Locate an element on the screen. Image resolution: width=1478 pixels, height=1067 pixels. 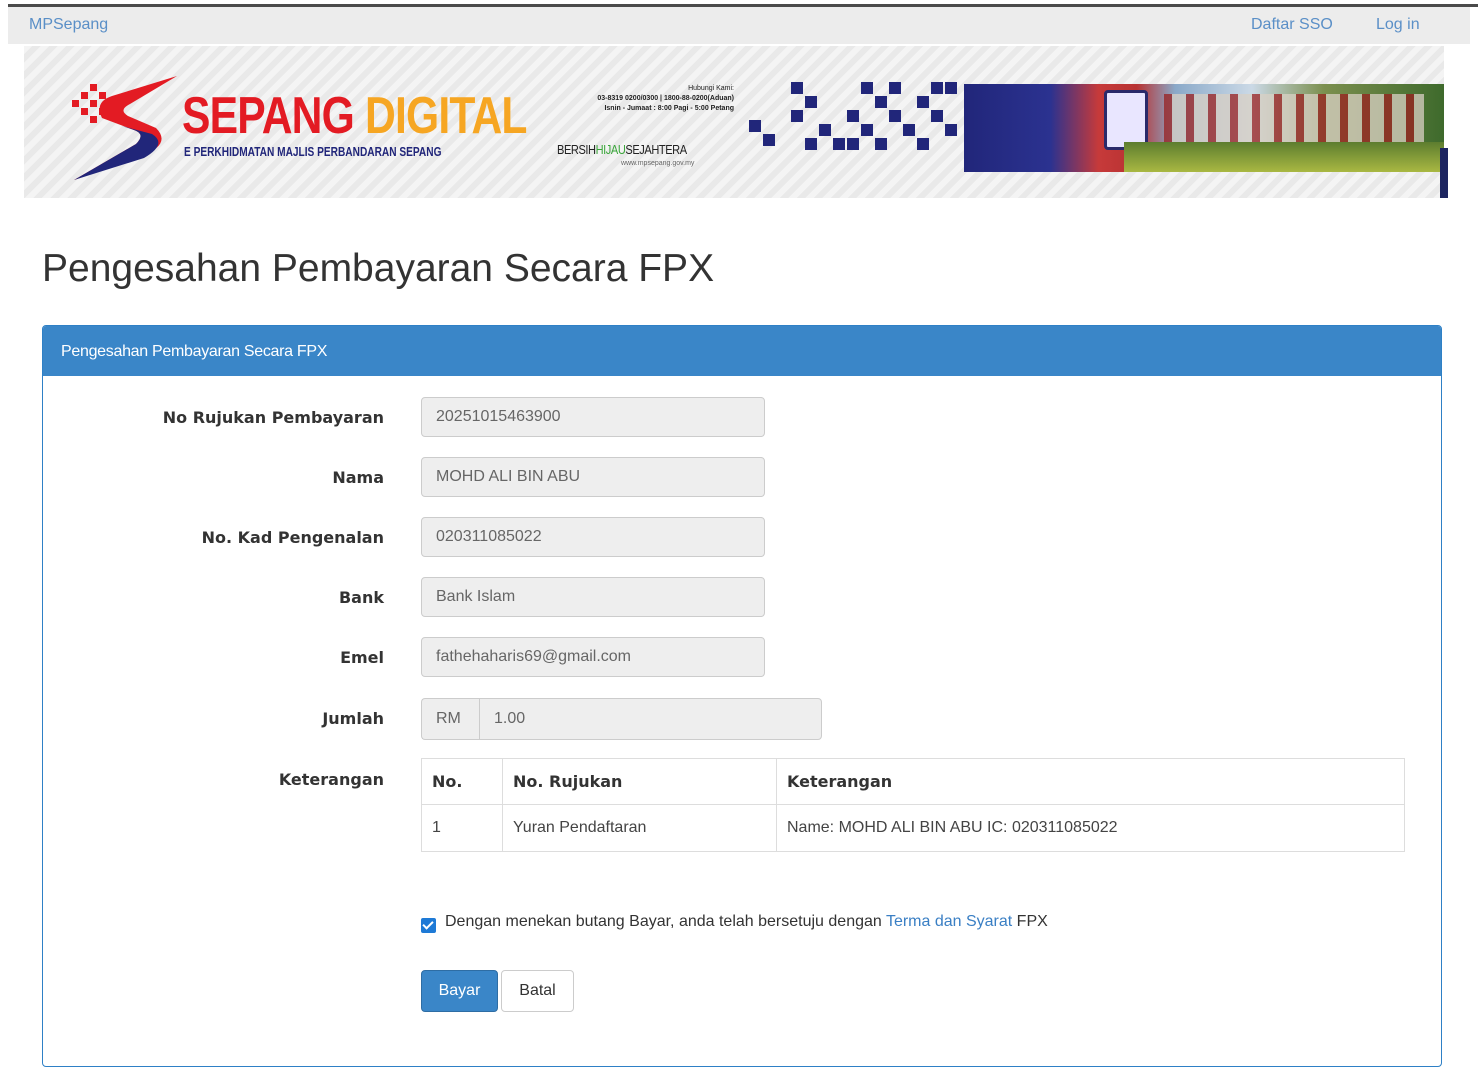
daftar-sso-link: Daftar SSO is located at coordinates (1292, 25).